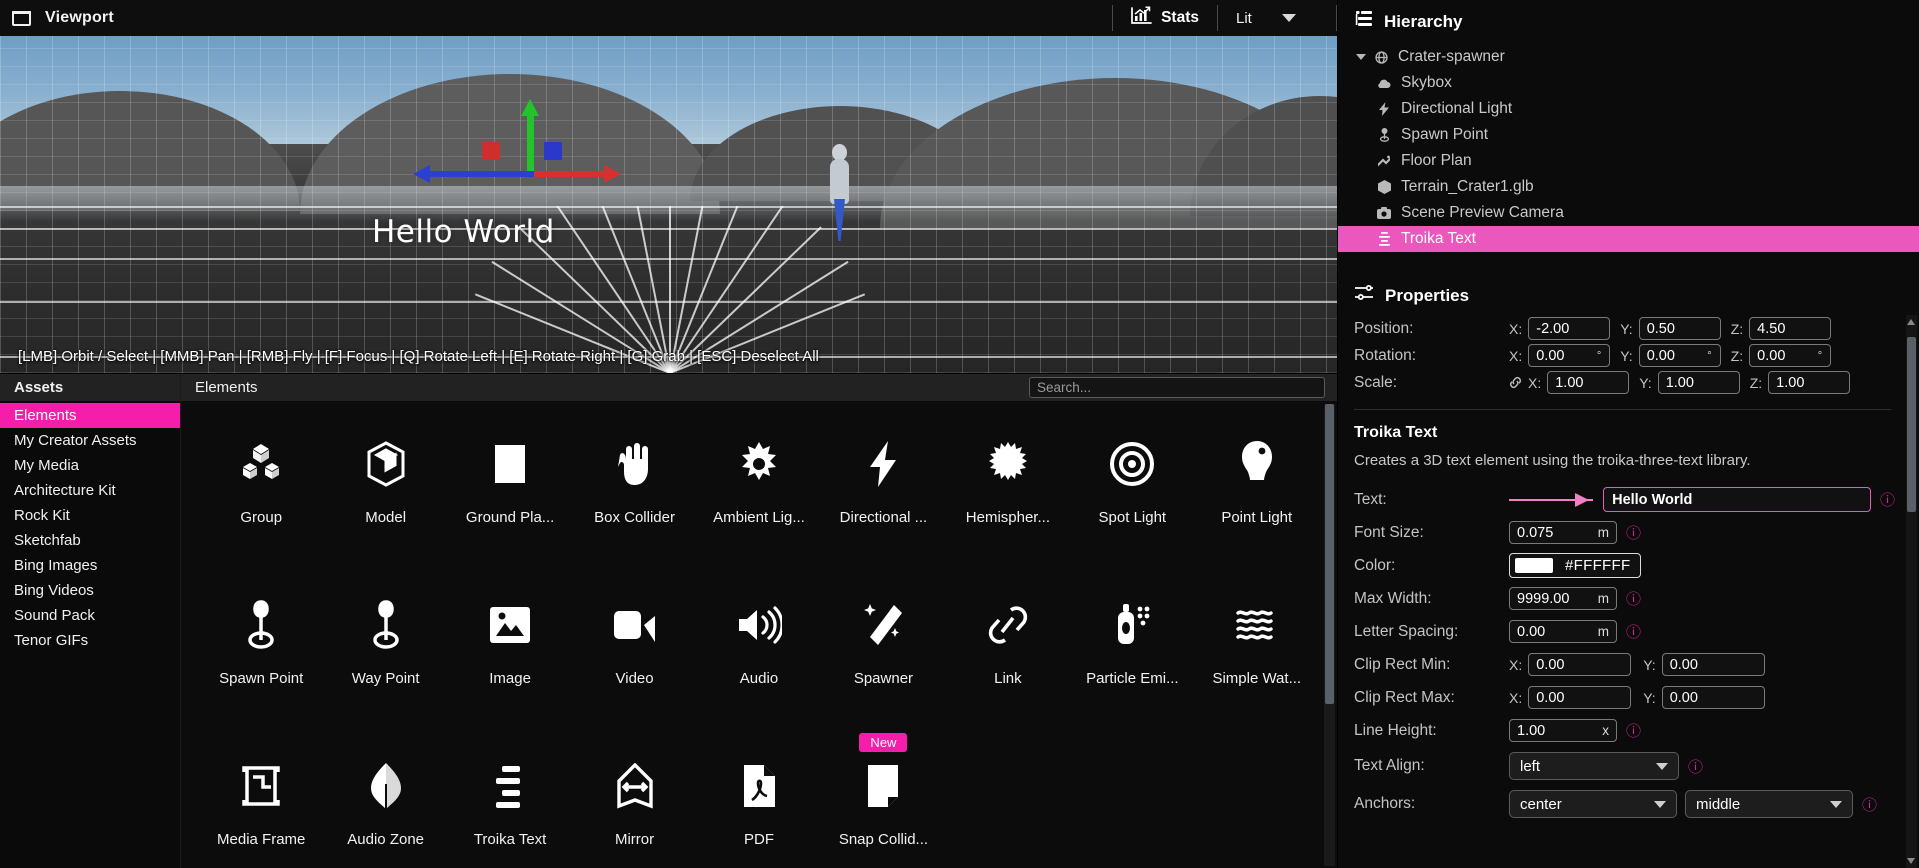 This screenshot has width=1919, height=868. I want to click on element-tile-spawn-point: Spawn Point, so click(261, 665).